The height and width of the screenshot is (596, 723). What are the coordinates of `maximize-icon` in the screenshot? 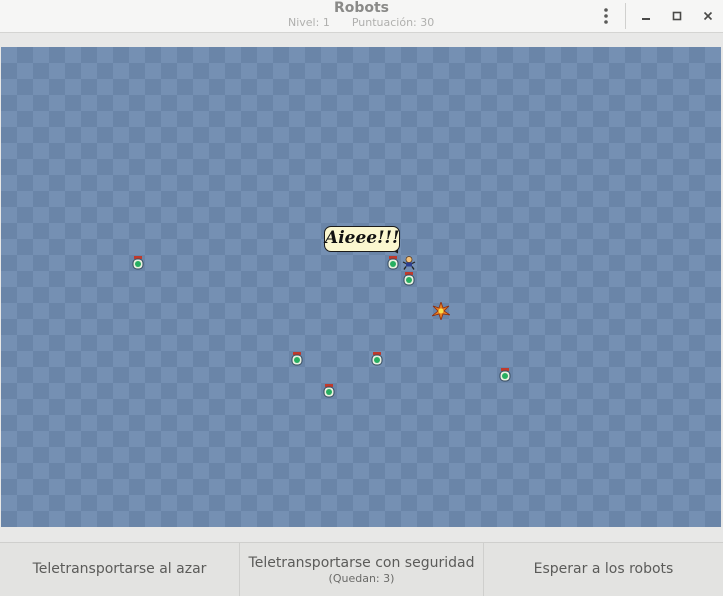 It's located at (677, 16).